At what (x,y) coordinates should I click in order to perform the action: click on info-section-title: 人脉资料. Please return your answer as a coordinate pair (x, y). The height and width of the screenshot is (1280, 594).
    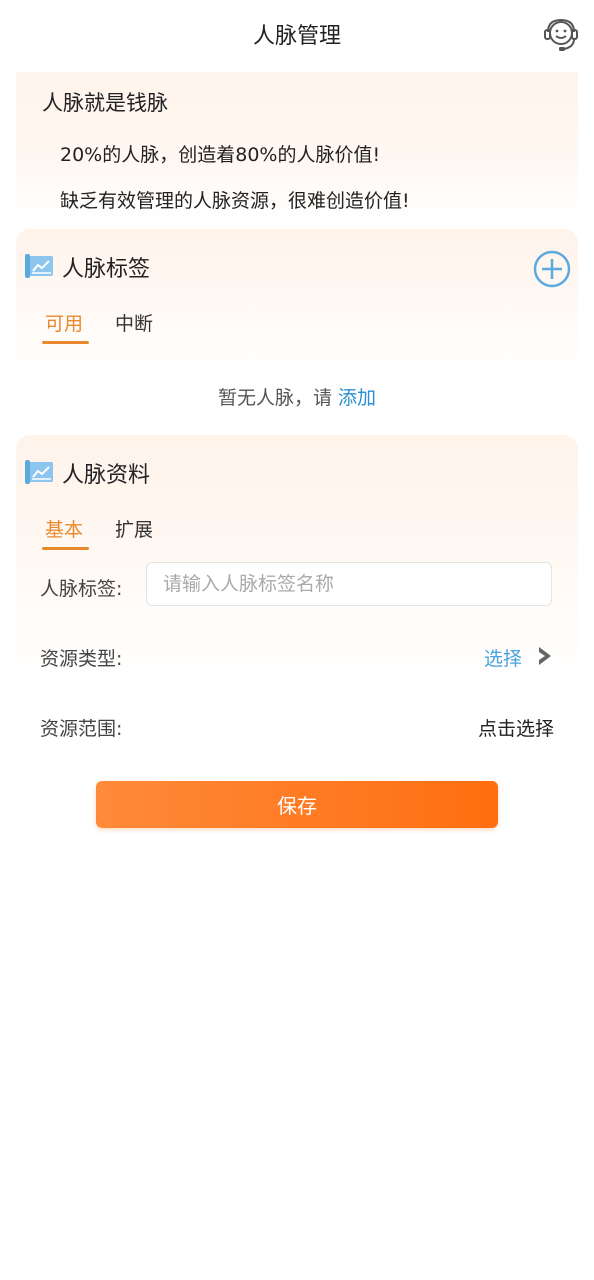
    Looking at the image, I should click on (106, 475).